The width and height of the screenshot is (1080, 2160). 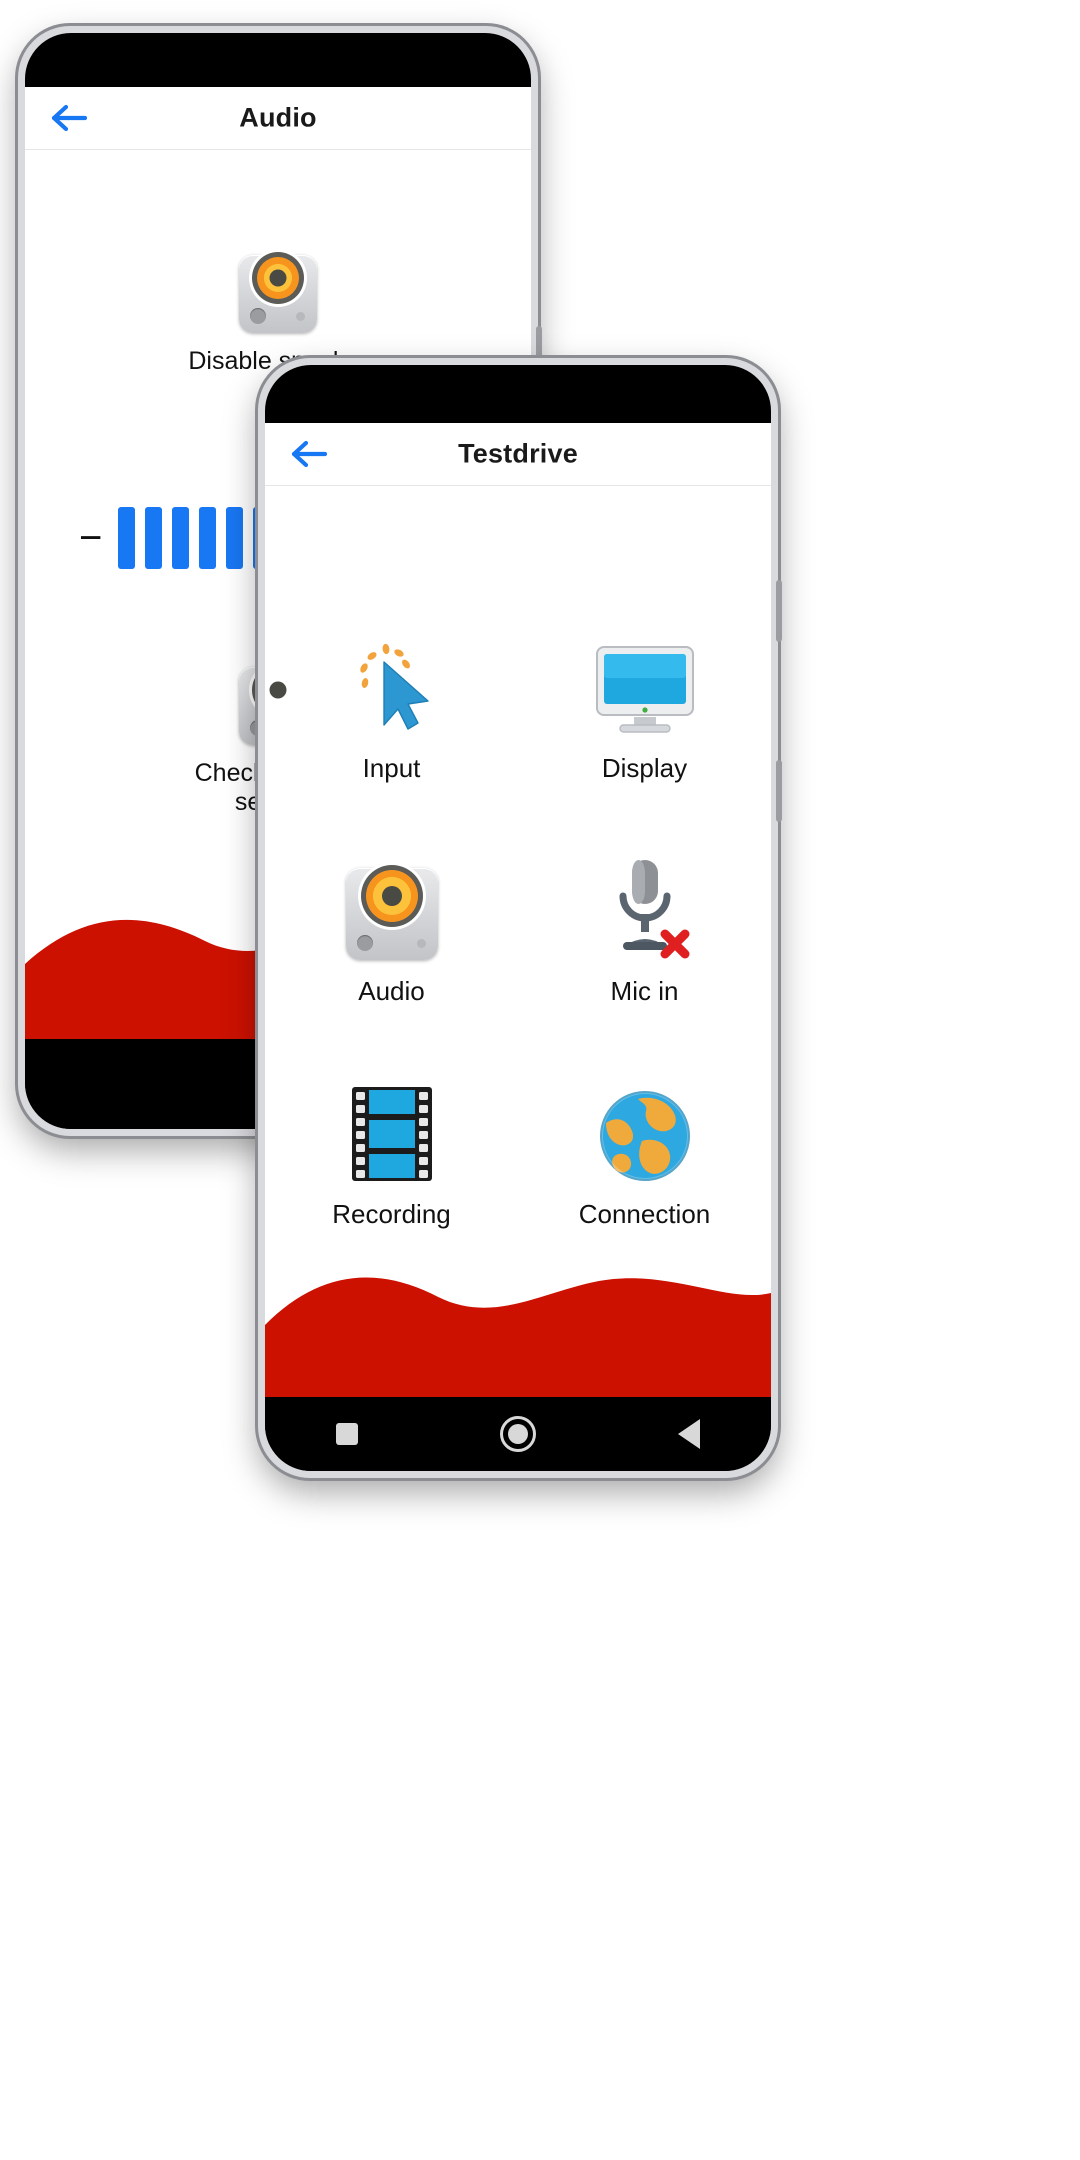 What do you see at coordinates (644, 1214) in the screenshot?
I see `tile-label: Connection` at bounding box center [644, 1214].